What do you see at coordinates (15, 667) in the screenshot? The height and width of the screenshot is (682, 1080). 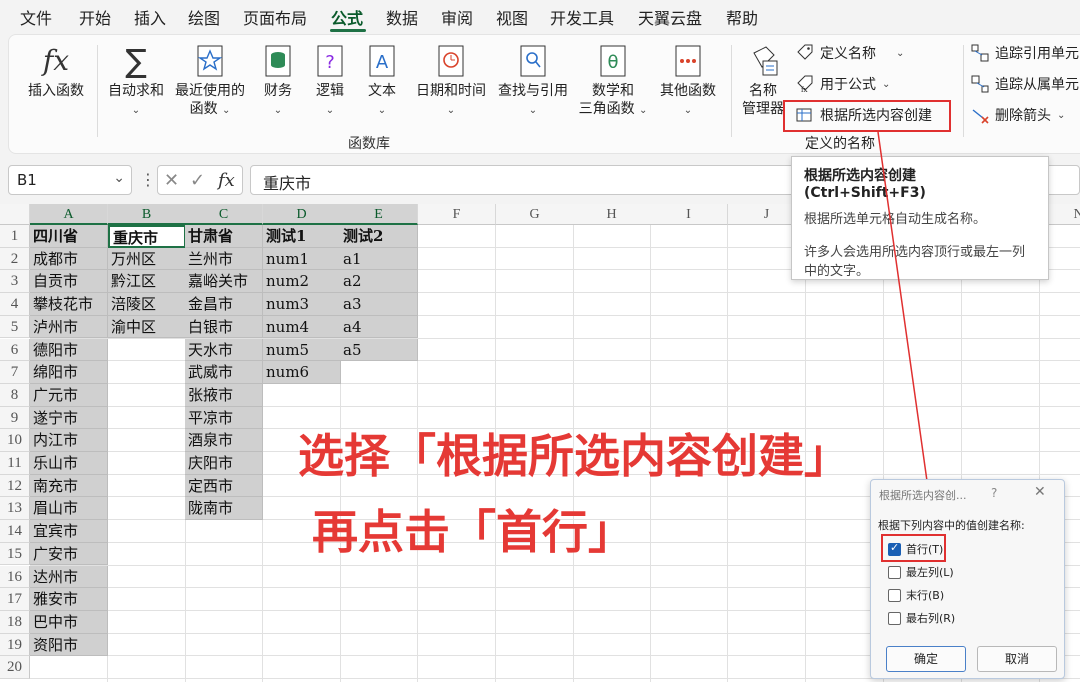 I see `row-header: 20` at bounding box center [15, 667].